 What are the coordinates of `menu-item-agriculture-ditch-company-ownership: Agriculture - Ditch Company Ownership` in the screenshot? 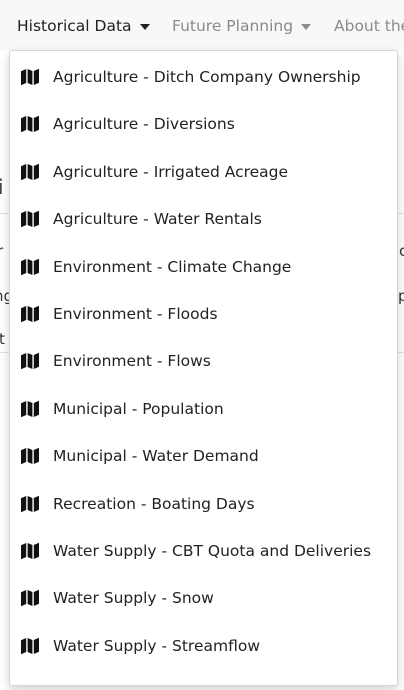 It's located at (203, 77).